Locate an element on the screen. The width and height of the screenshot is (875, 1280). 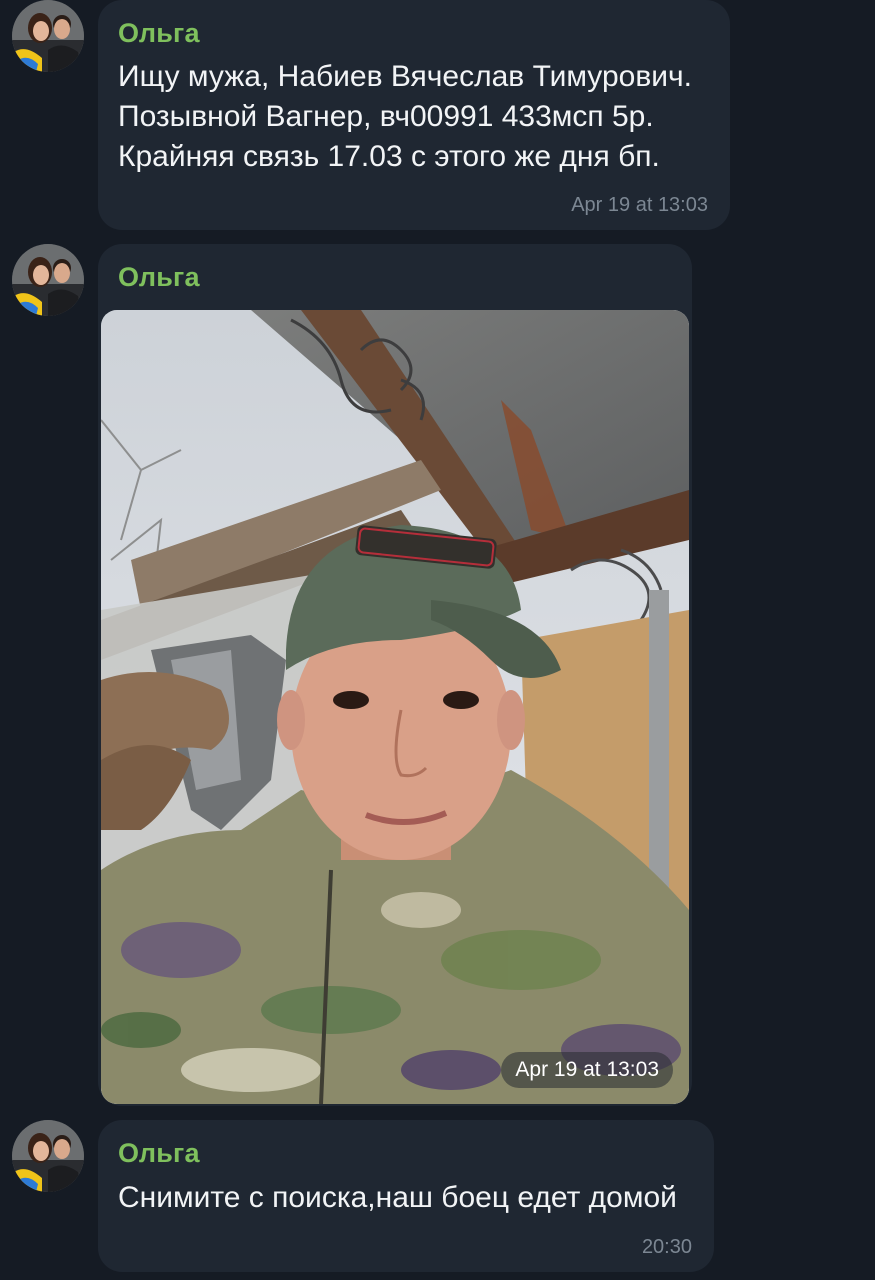
message-text-line: Крайняя связь 17.03 с этого же дня бп. is located at coordinates (389, 156).